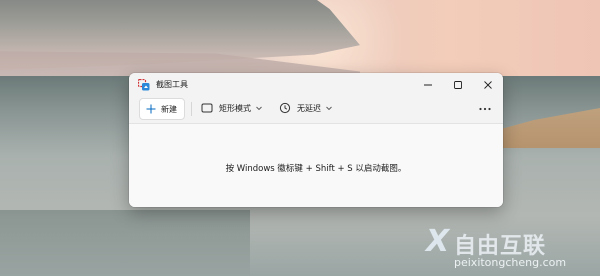 This screenshot has height=276, width=600. I want to click on minimize-button, so click(428, 85).